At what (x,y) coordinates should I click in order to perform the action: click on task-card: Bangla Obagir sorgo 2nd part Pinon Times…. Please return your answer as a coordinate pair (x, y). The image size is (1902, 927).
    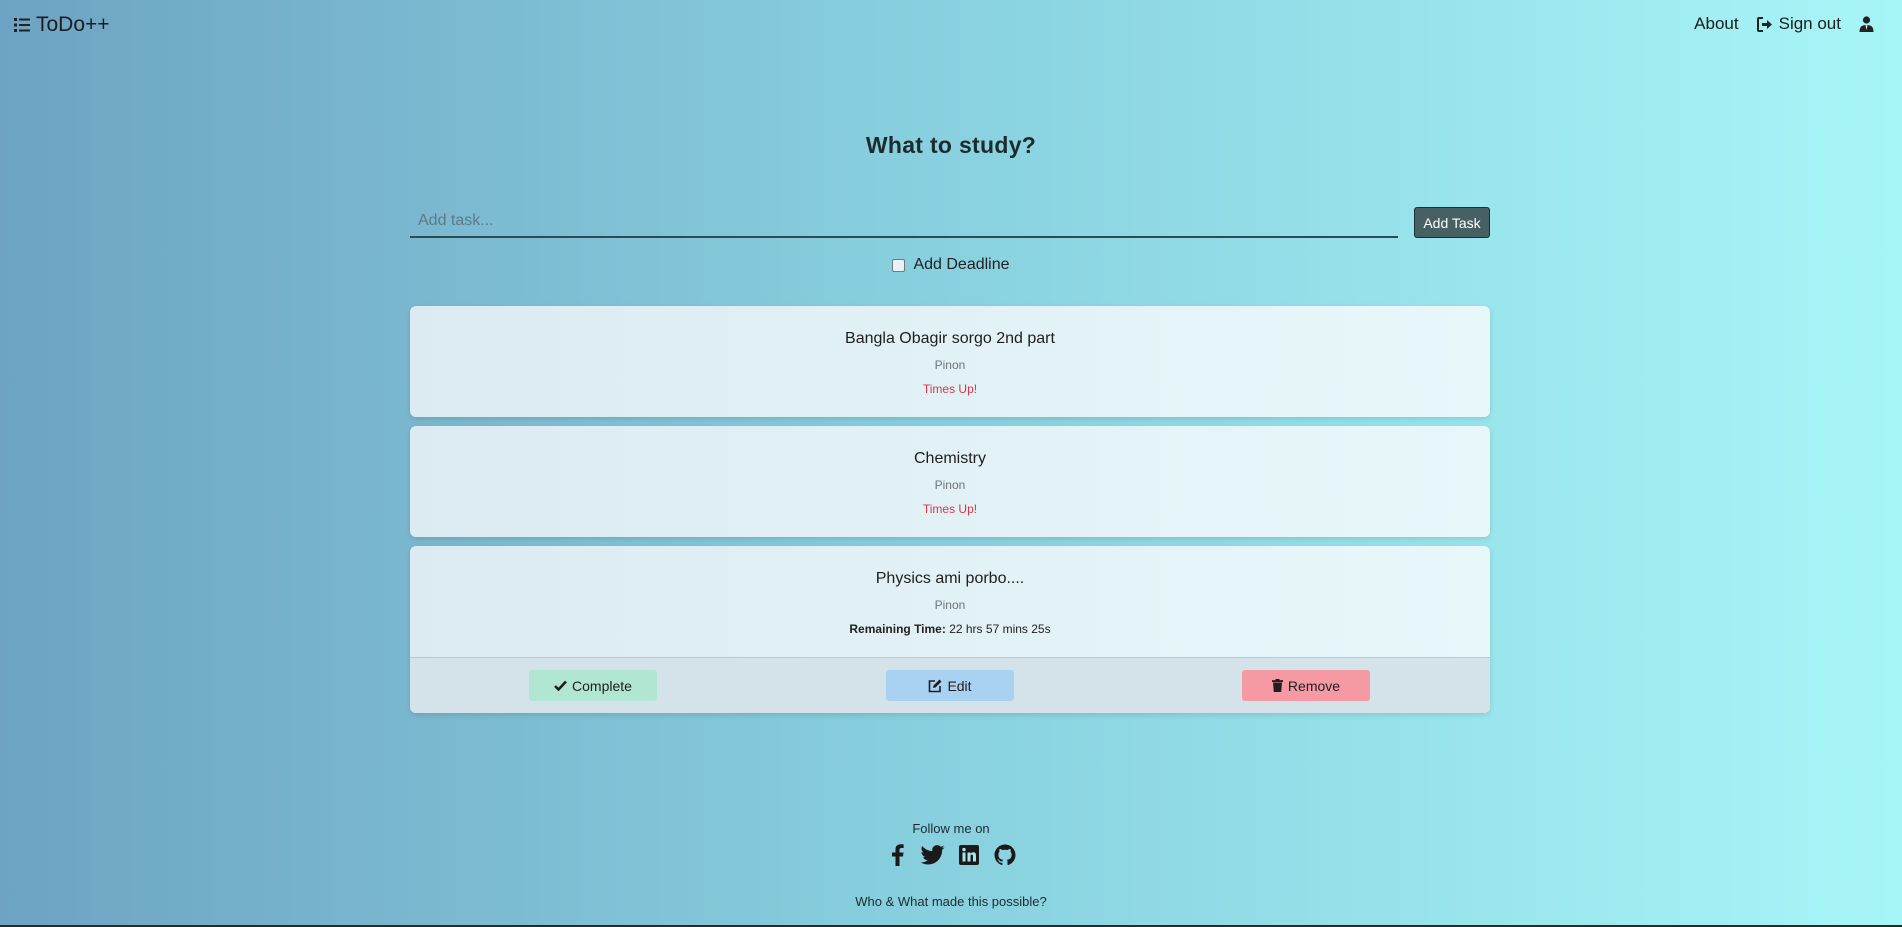
    Looking at the image, I should click on (950, 361).